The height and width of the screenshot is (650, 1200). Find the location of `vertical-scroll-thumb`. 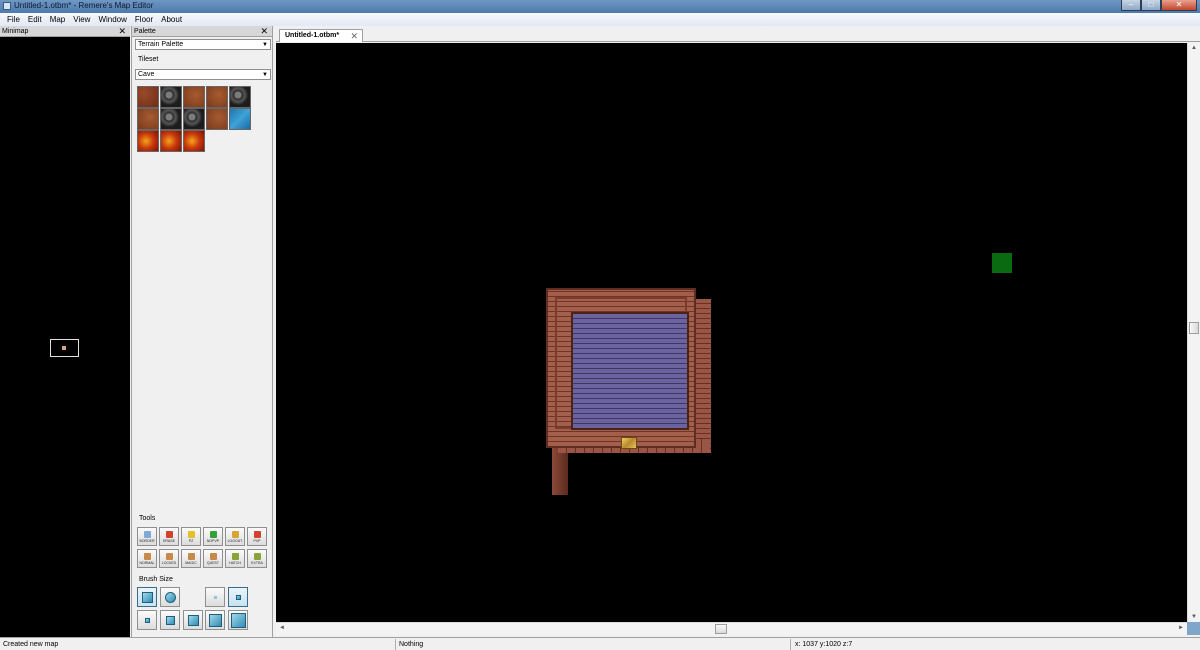

vertical-scroll-thumb is located at coordinates (1194, 328).